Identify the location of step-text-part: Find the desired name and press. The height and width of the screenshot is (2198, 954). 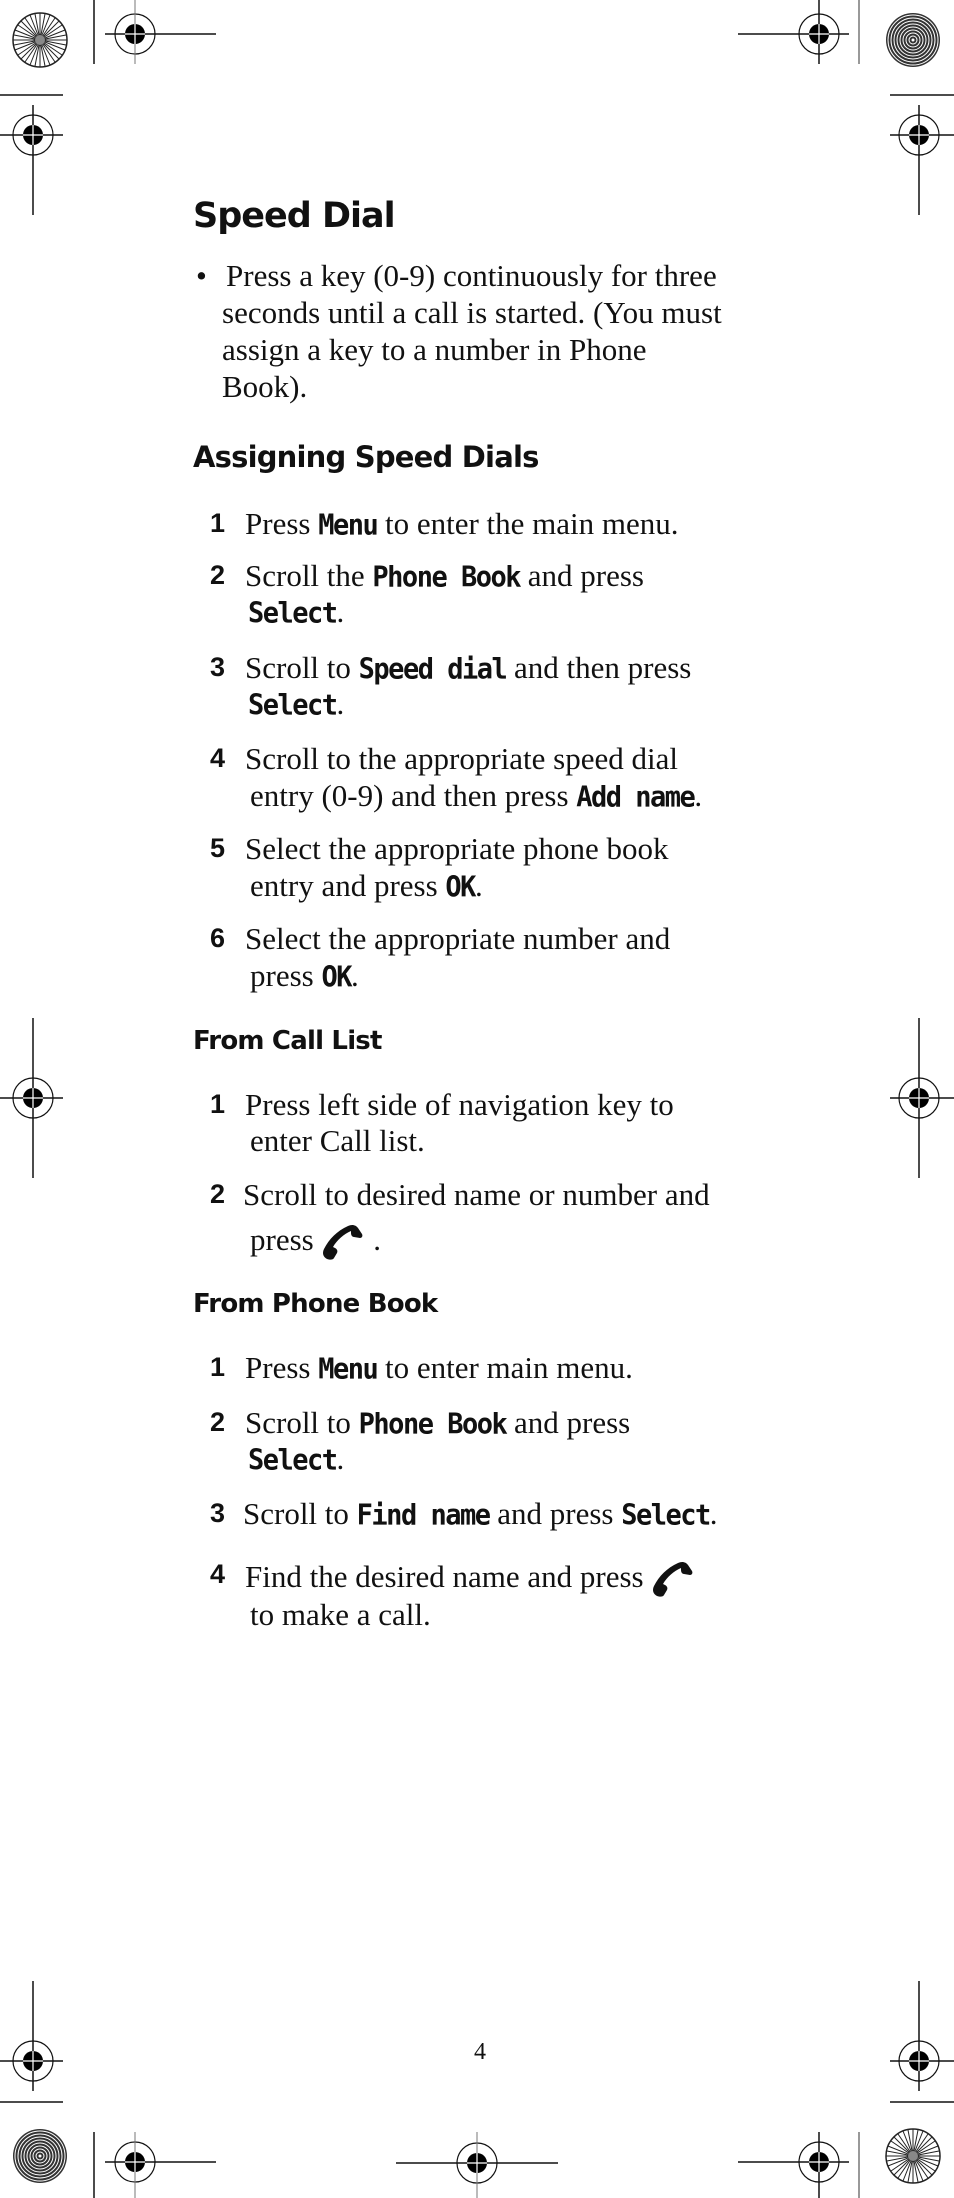
(448, 1576).